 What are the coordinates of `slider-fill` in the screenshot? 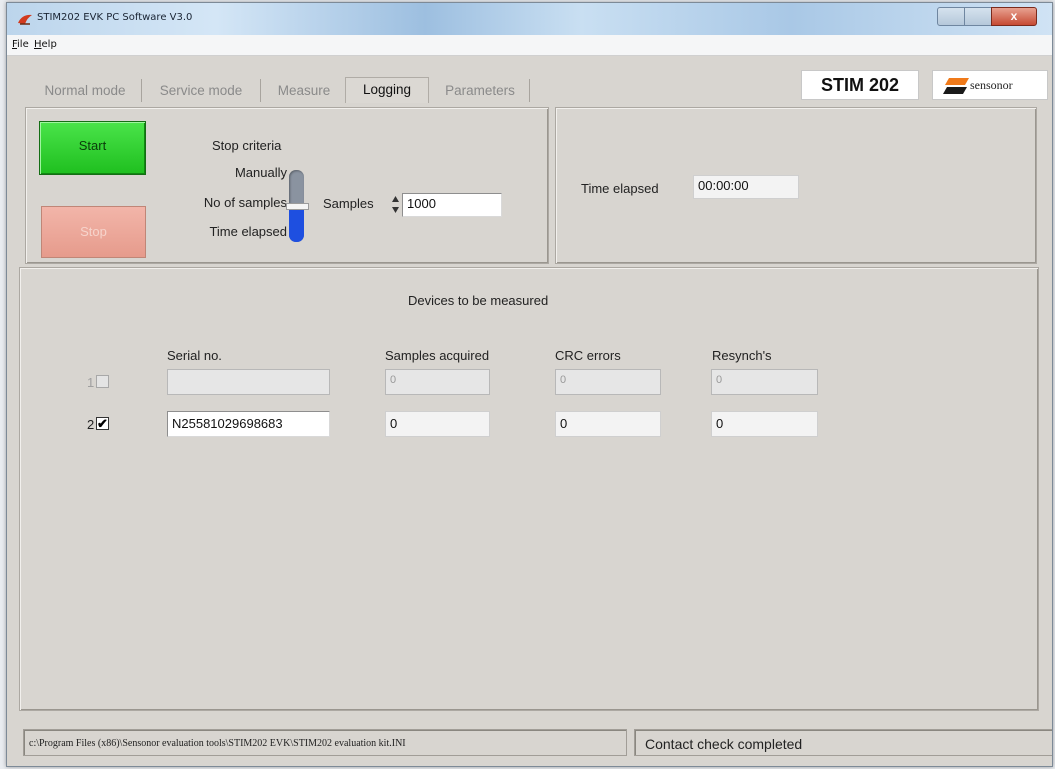 It's located at (296, 225).